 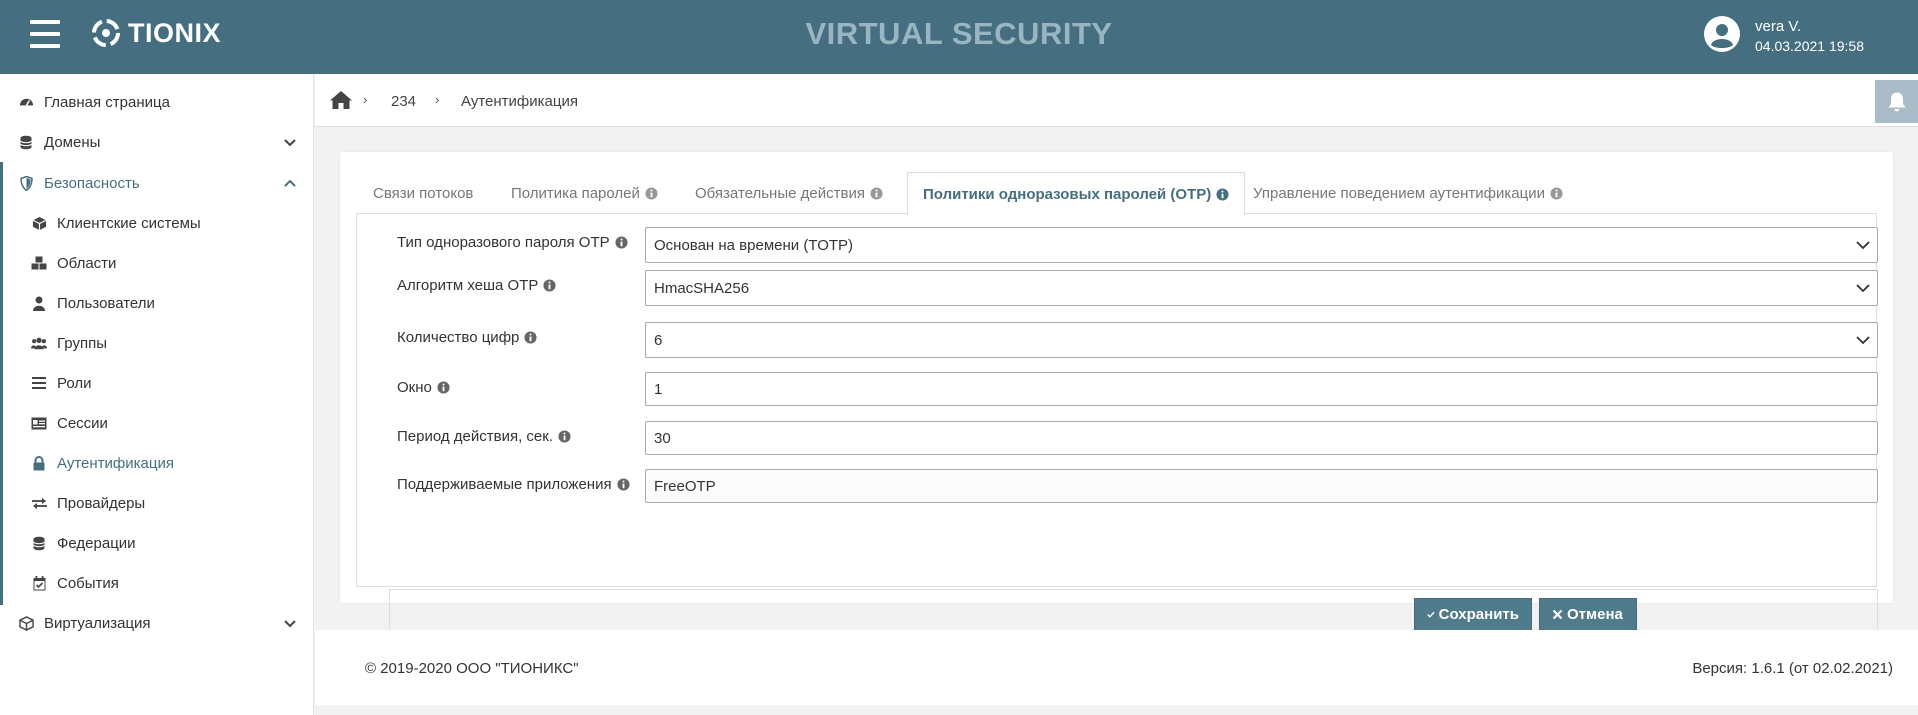 I want to click on button-label: Отмена, so click(x=1595, y=614).